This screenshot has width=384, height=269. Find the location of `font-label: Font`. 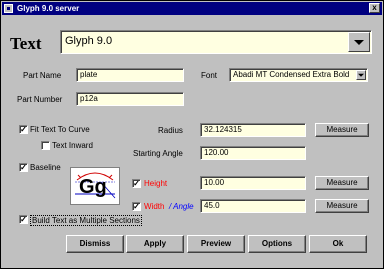

font-label: Font is located at coordinates (209, 75).